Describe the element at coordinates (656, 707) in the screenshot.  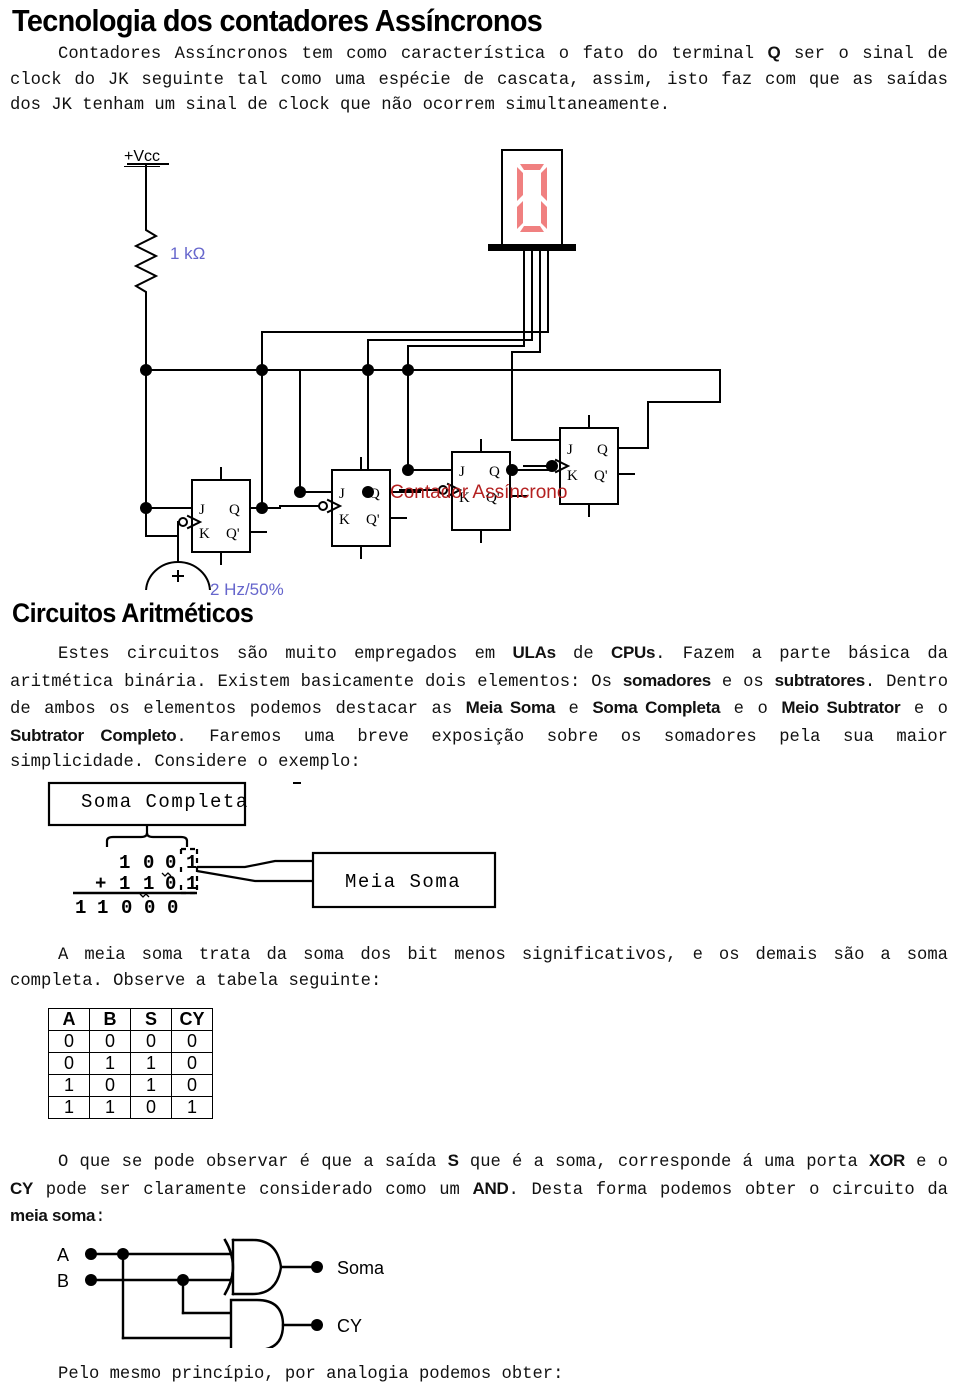
I see `soma-completa-label: Soma Completa` at that location.